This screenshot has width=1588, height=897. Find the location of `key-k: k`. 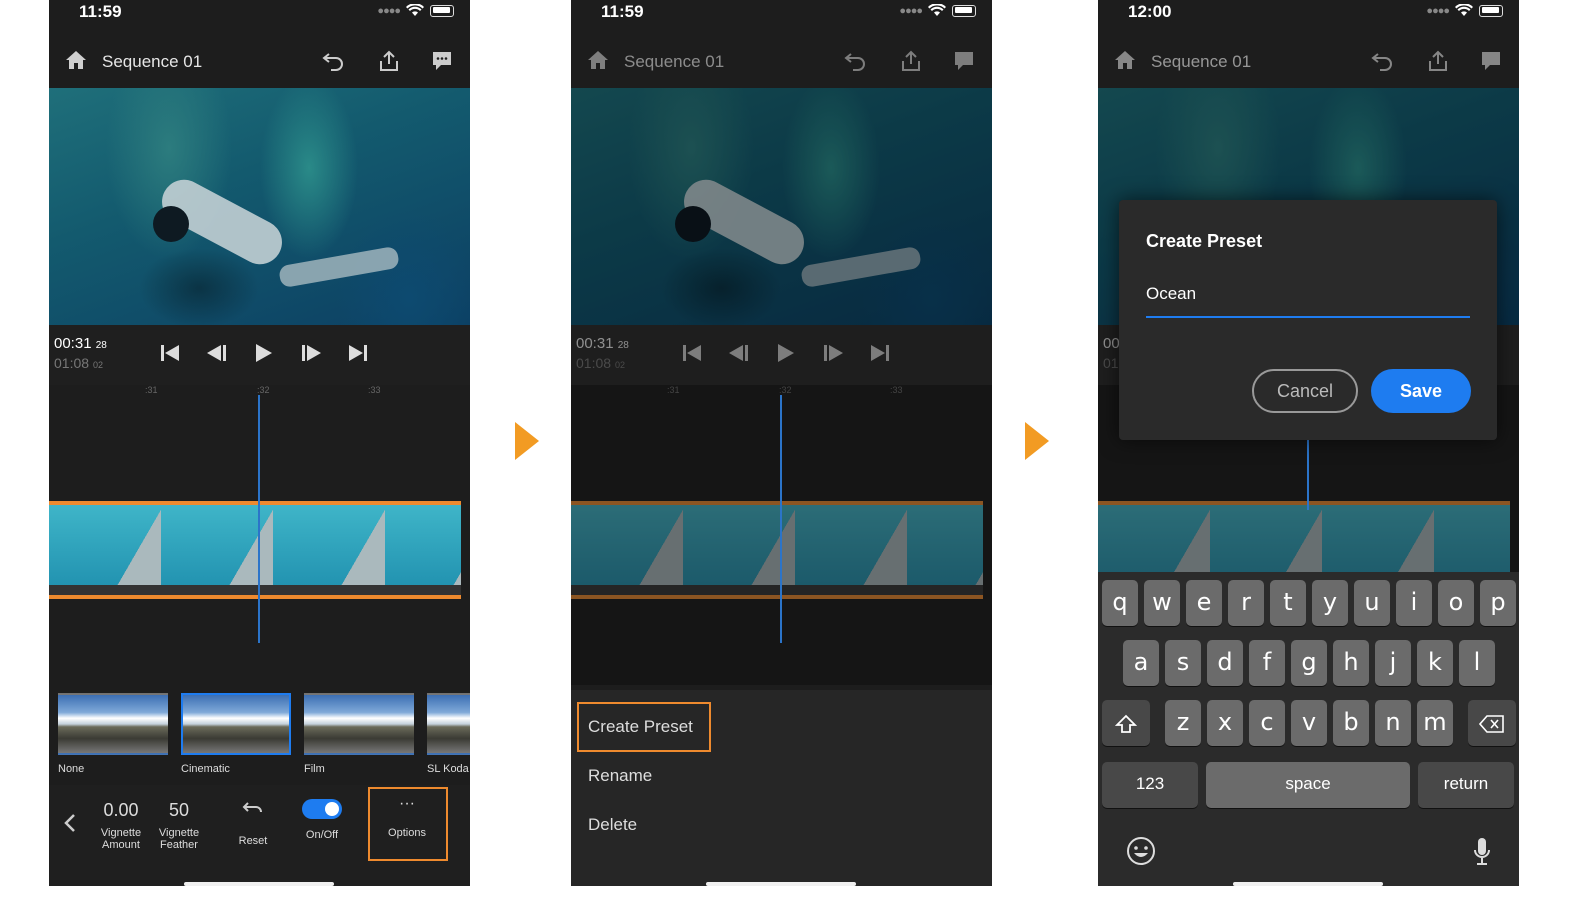

key-k: k is located at coordinates (1435, 663).